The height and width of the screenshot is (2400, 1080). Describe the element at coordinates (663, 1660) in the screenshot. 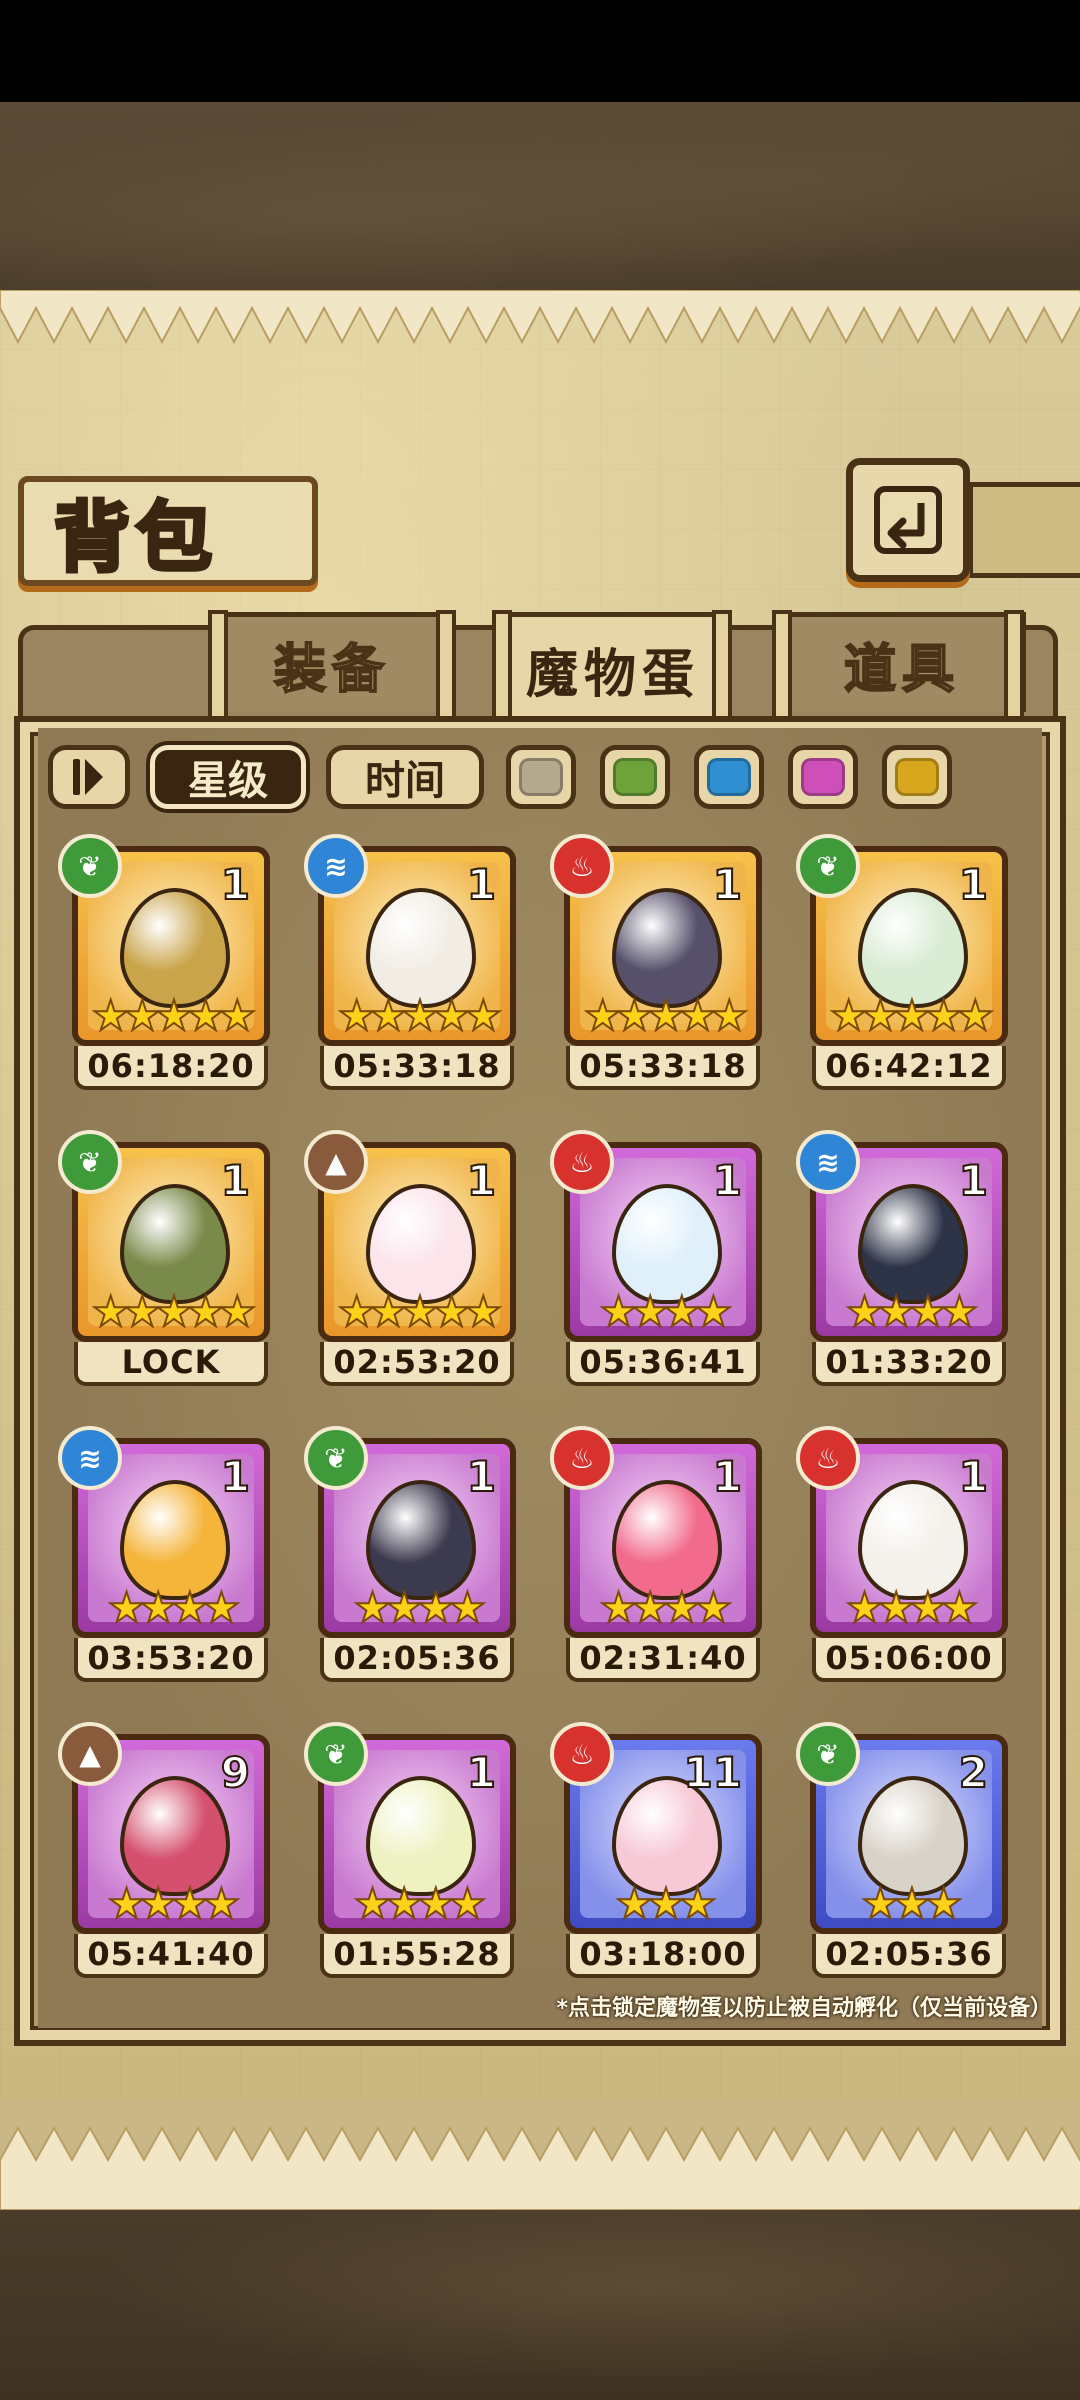

I see `hatch-timer: 02:31:40` at that location.